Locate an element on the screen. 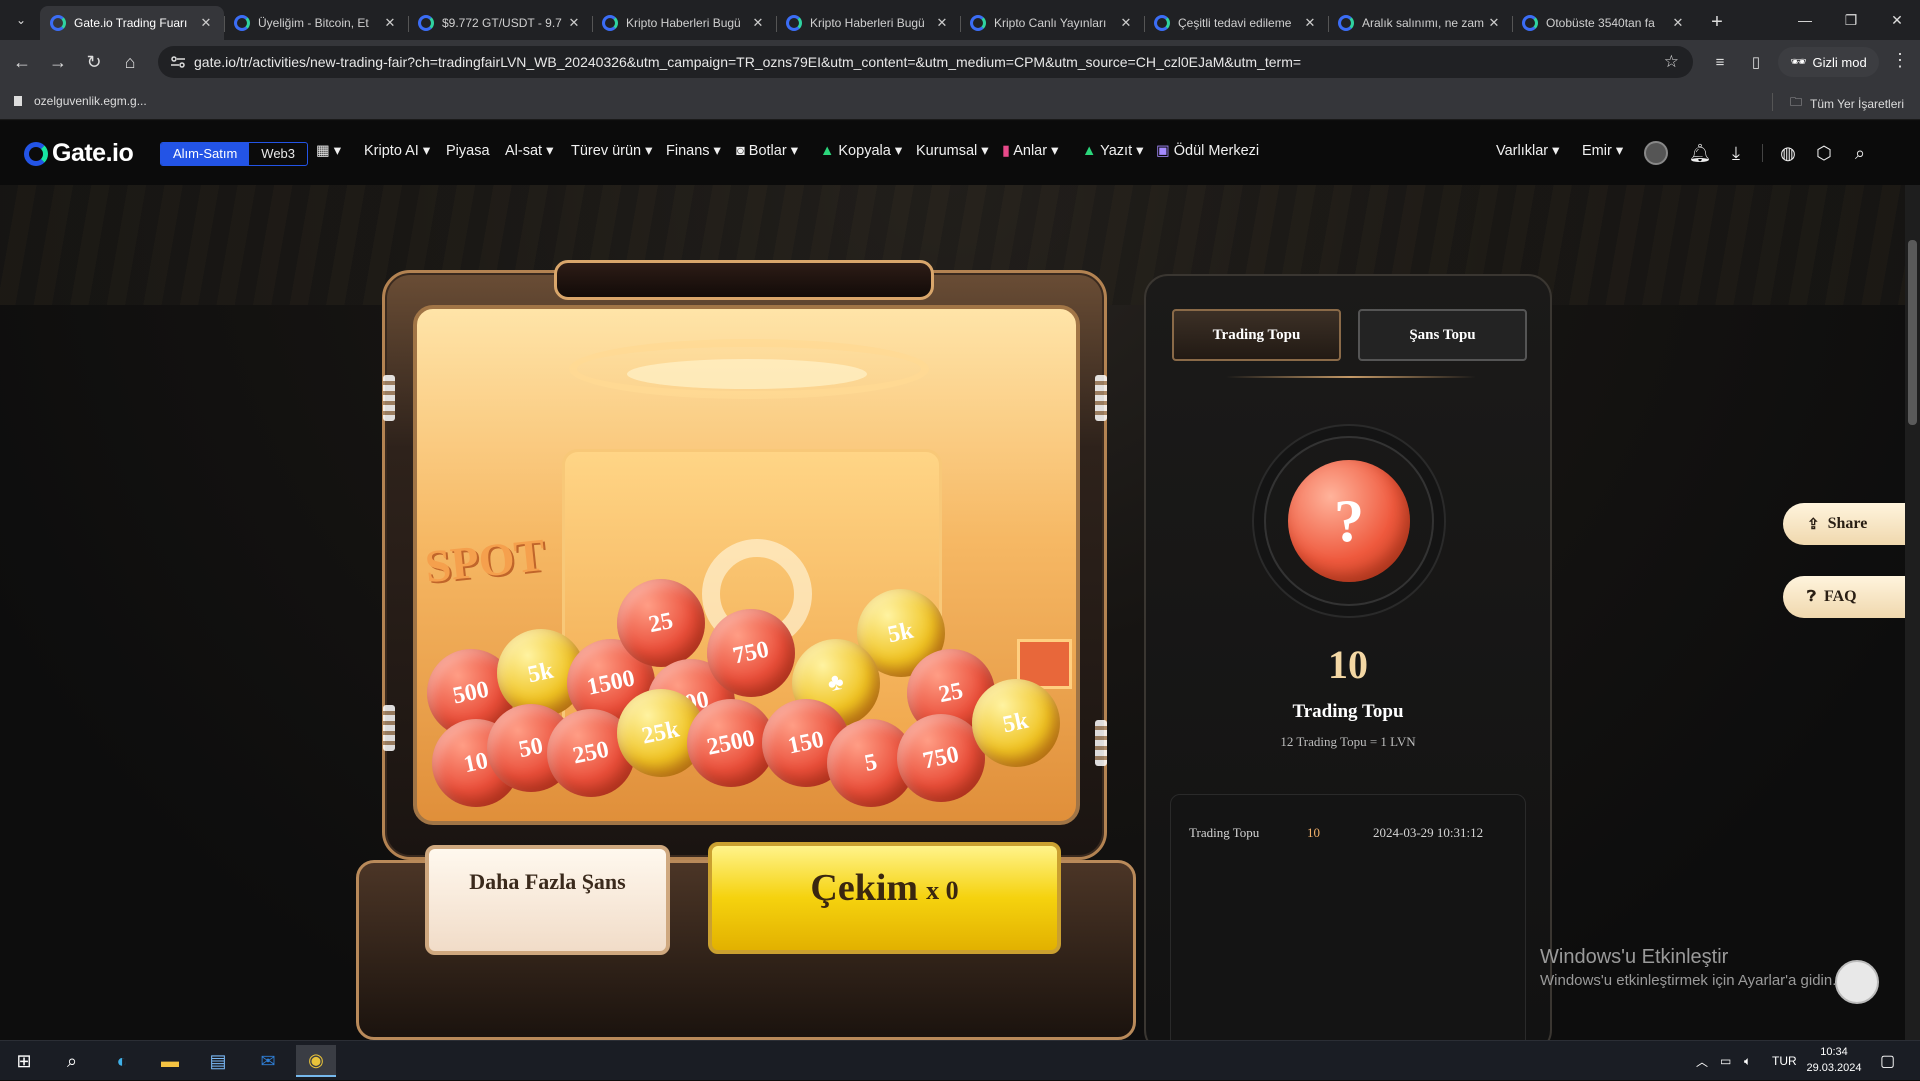  incognito-icon: 🕶 is located at coordinates (1798, 61).